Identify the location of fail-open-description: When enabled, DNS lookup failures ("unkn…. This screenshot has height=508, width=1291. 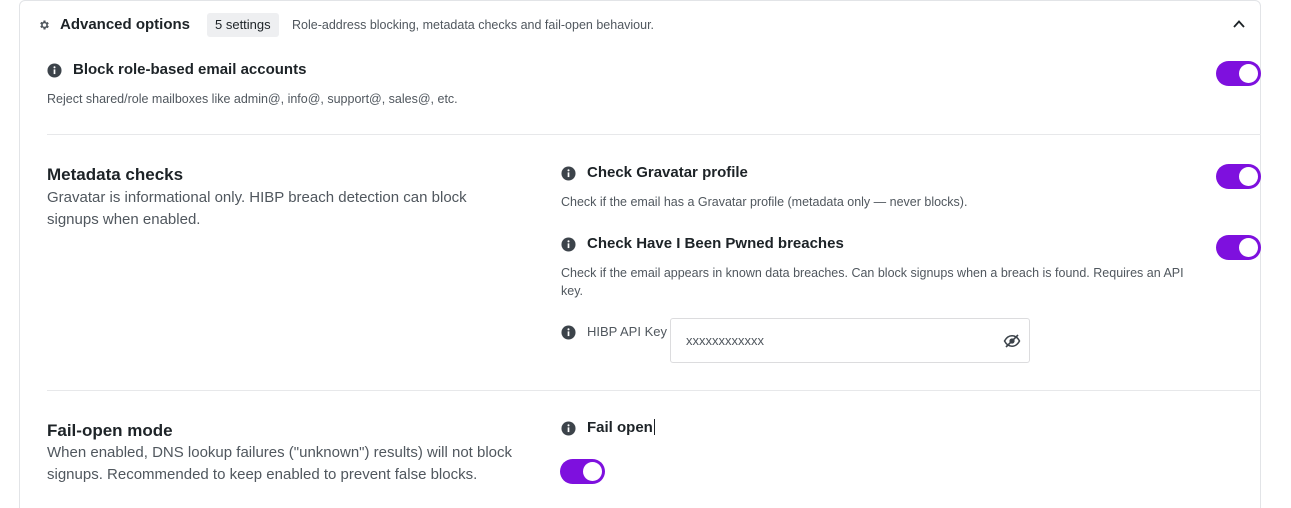
(280, 463).